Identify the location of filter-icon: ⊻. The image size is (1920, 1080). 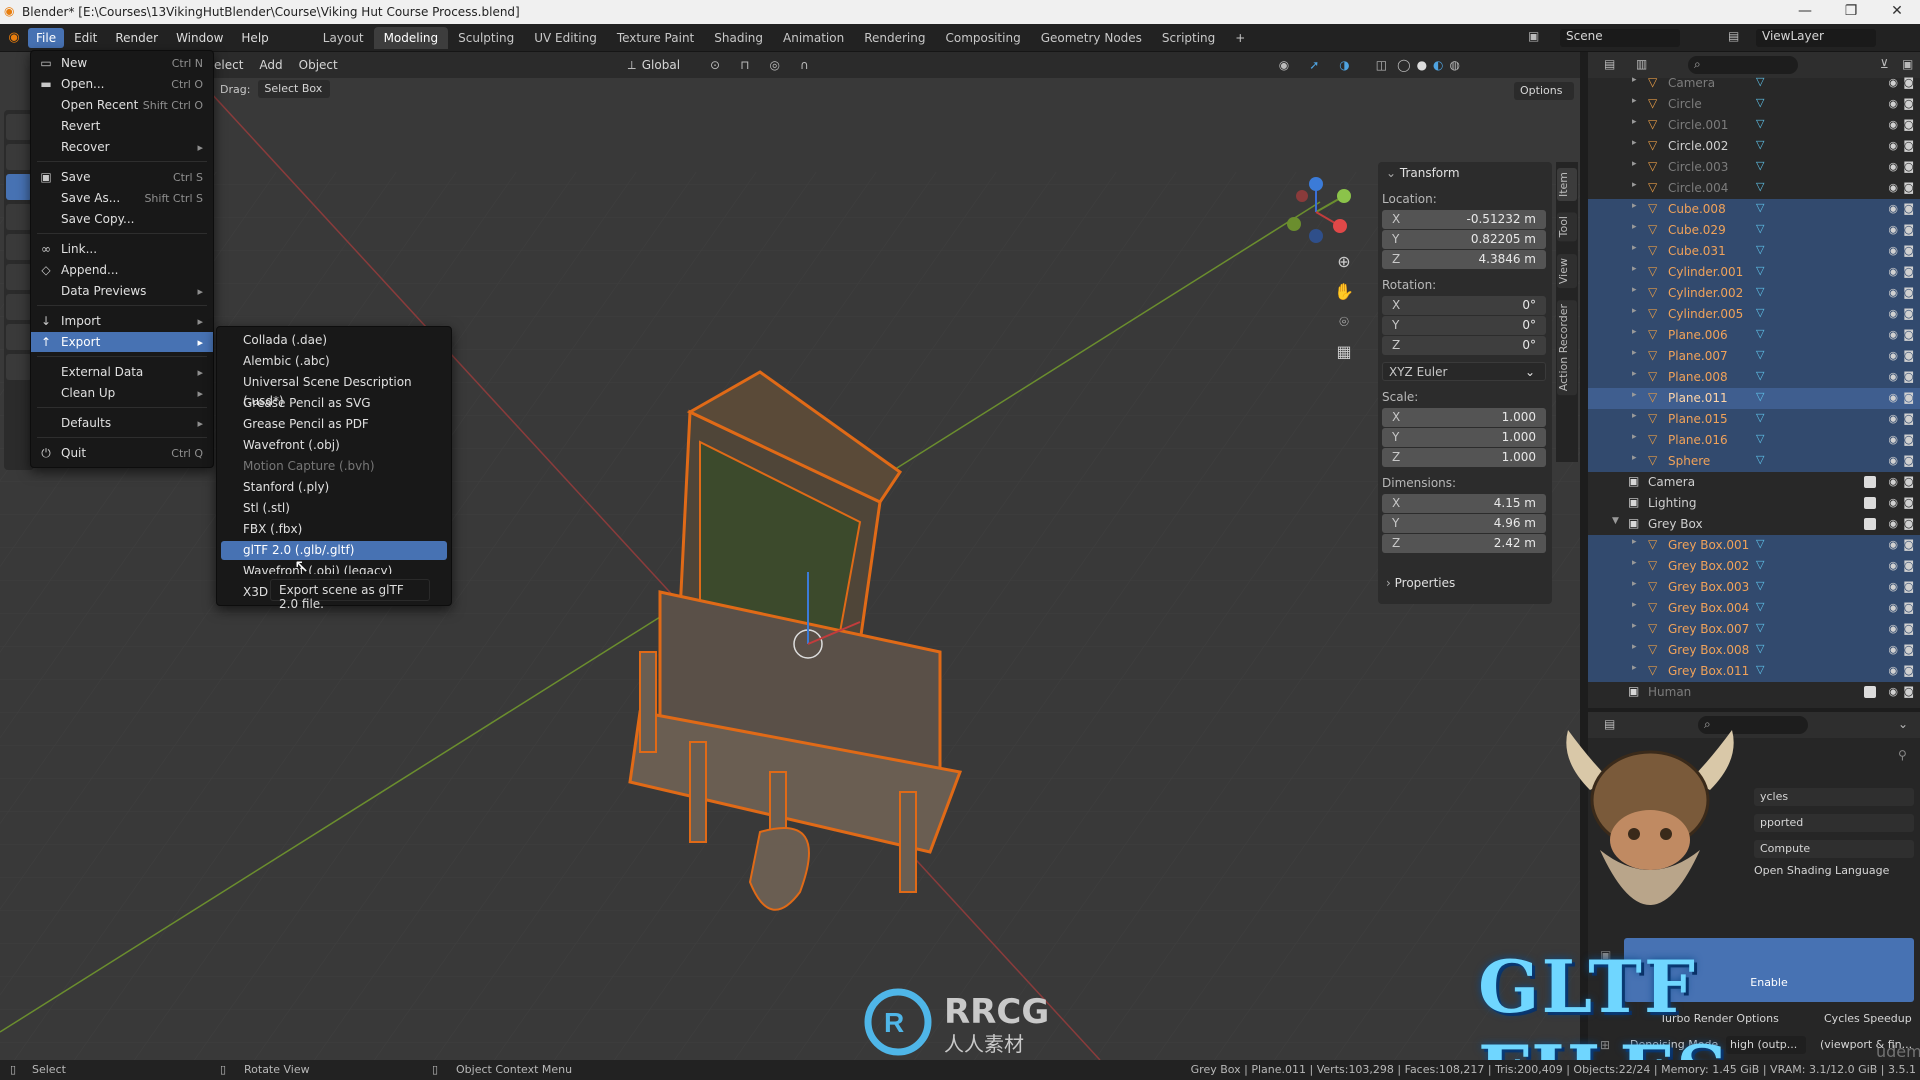
(1884, 64).